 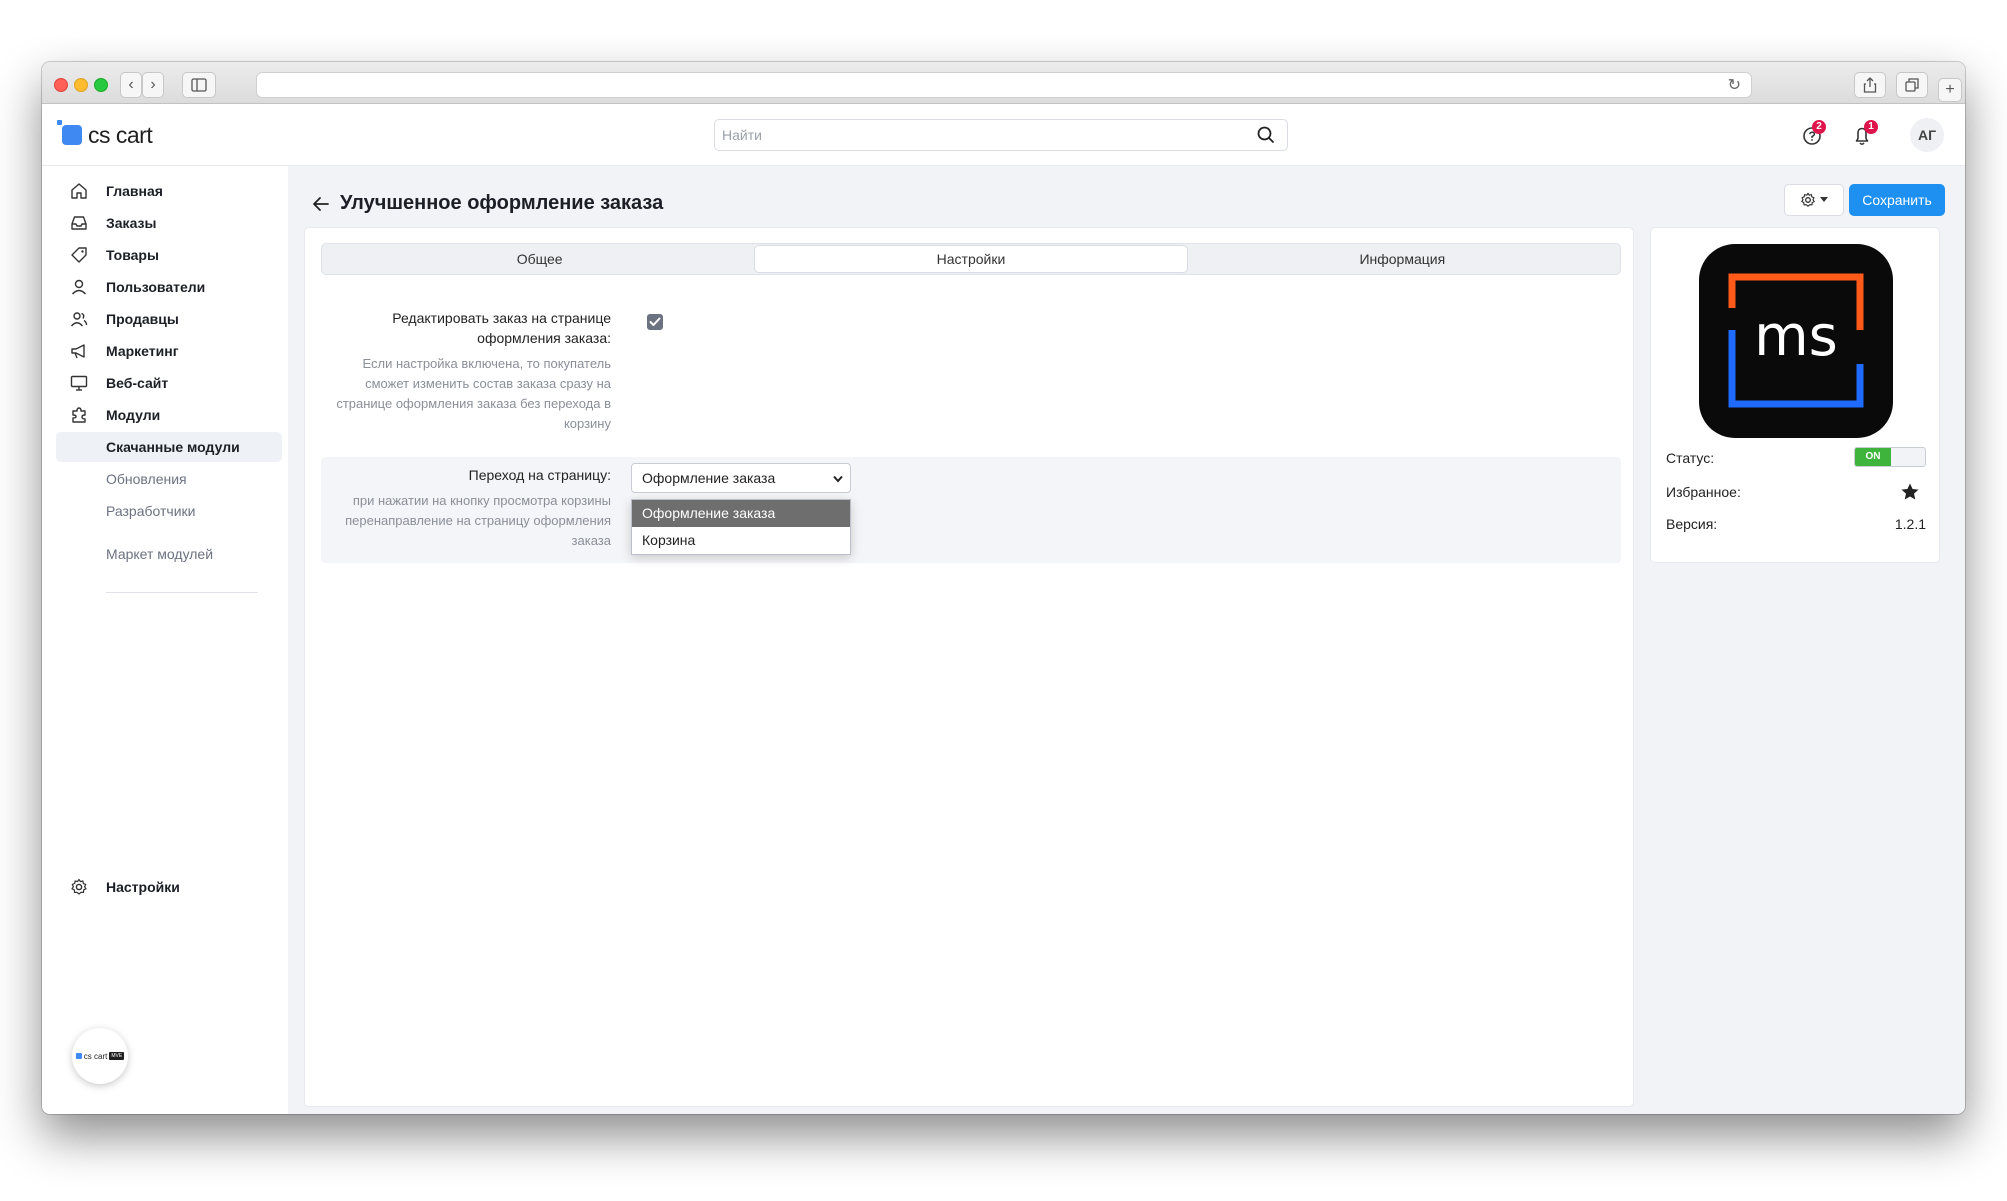 I want to click on select-value: Оформление заказа, so click(x=709, y=478).